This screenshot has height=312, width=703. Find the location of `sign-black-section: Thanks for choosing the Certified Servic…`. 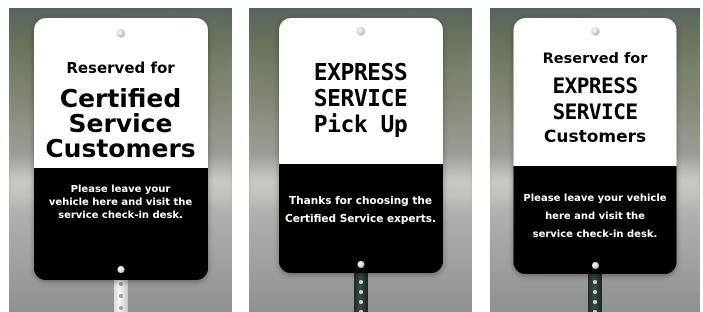

sign-black-section: Thanks for choosing the Certified Servic… is located at coordinates (360, 218).